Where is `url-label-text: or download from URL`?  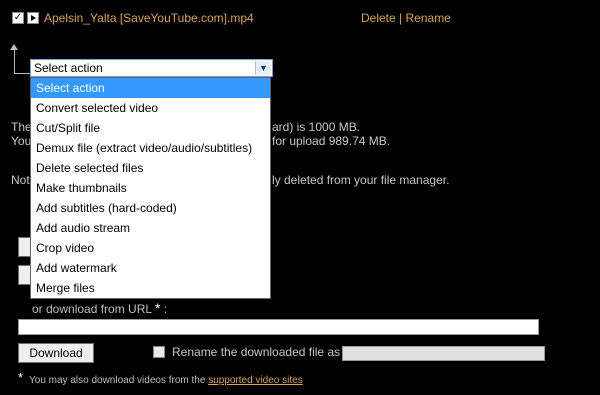 url-label-text: or download from URL is located at coordinates (92, 309).